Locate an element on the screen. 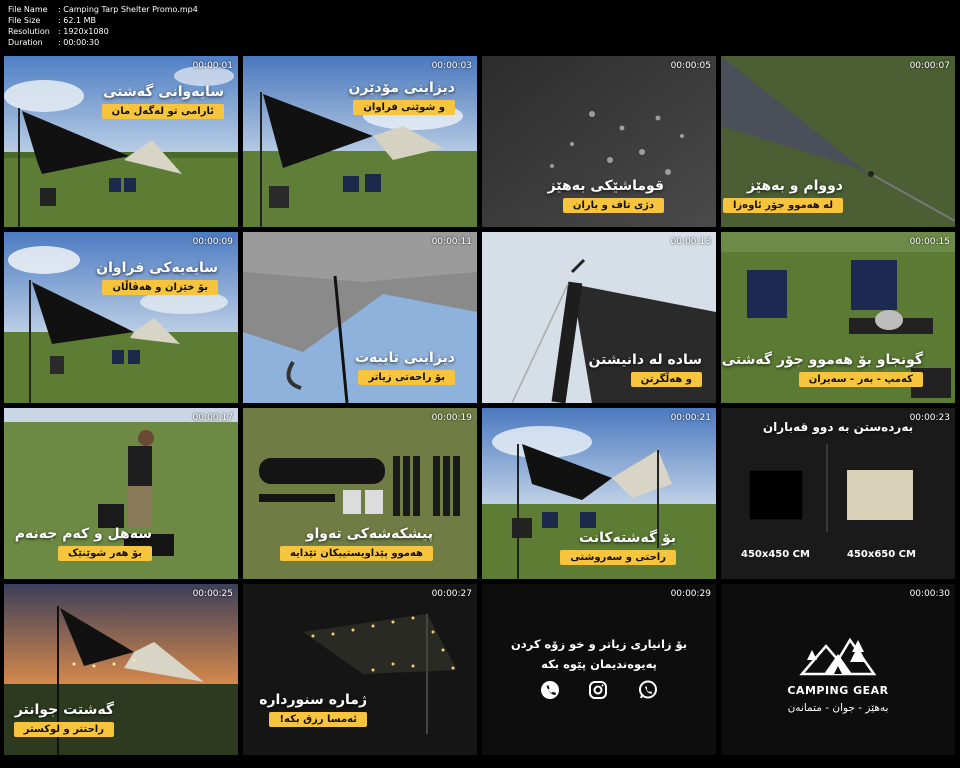  caption-subtitle: کەمپ - بەر - سەیران is located at coordinates (860, 379).